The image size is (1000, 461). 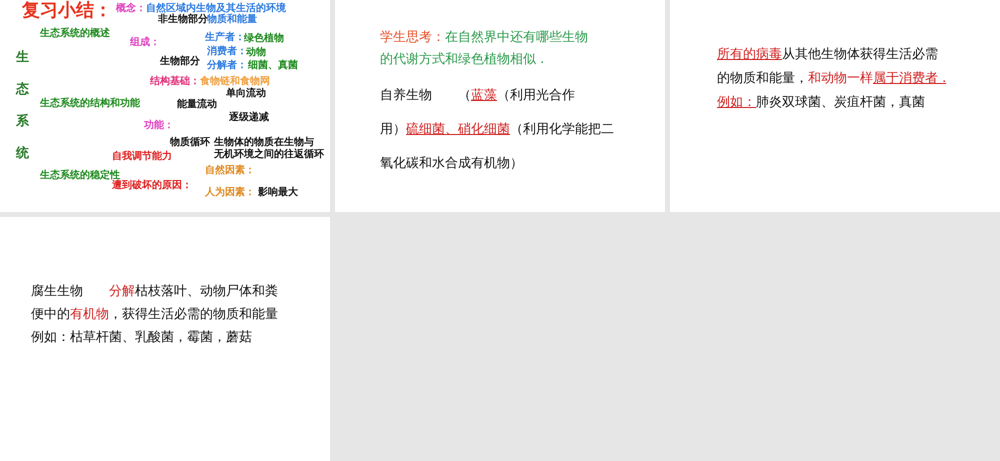 I want to click on mind-map-label: 非生物部分, so click(x=183, y=19).